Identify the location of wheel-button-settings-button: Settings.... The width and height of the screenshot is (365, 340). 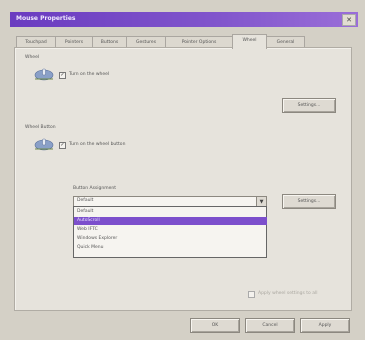
(309, 201).